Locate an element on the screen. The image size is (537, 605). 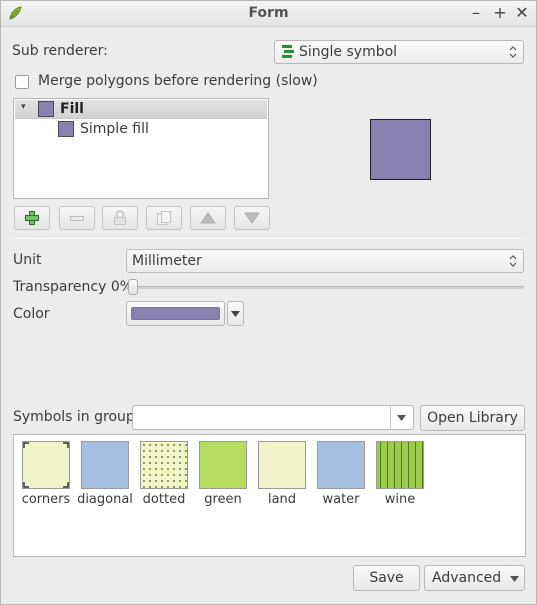
duplicate-layer-button is located at coordinates (164, 218).